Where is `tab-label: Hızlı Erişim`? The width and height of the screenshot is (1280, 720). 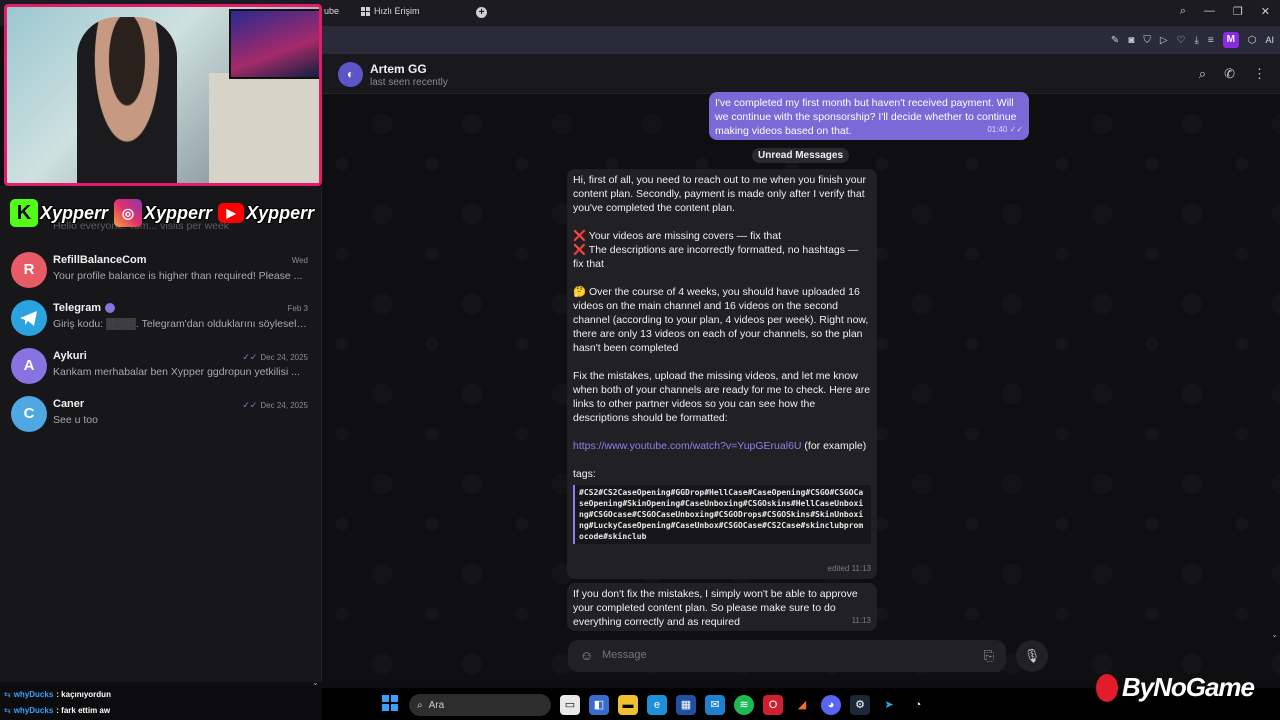
tab-label: Hızlı Erişim is located at coordinates (397, 11).